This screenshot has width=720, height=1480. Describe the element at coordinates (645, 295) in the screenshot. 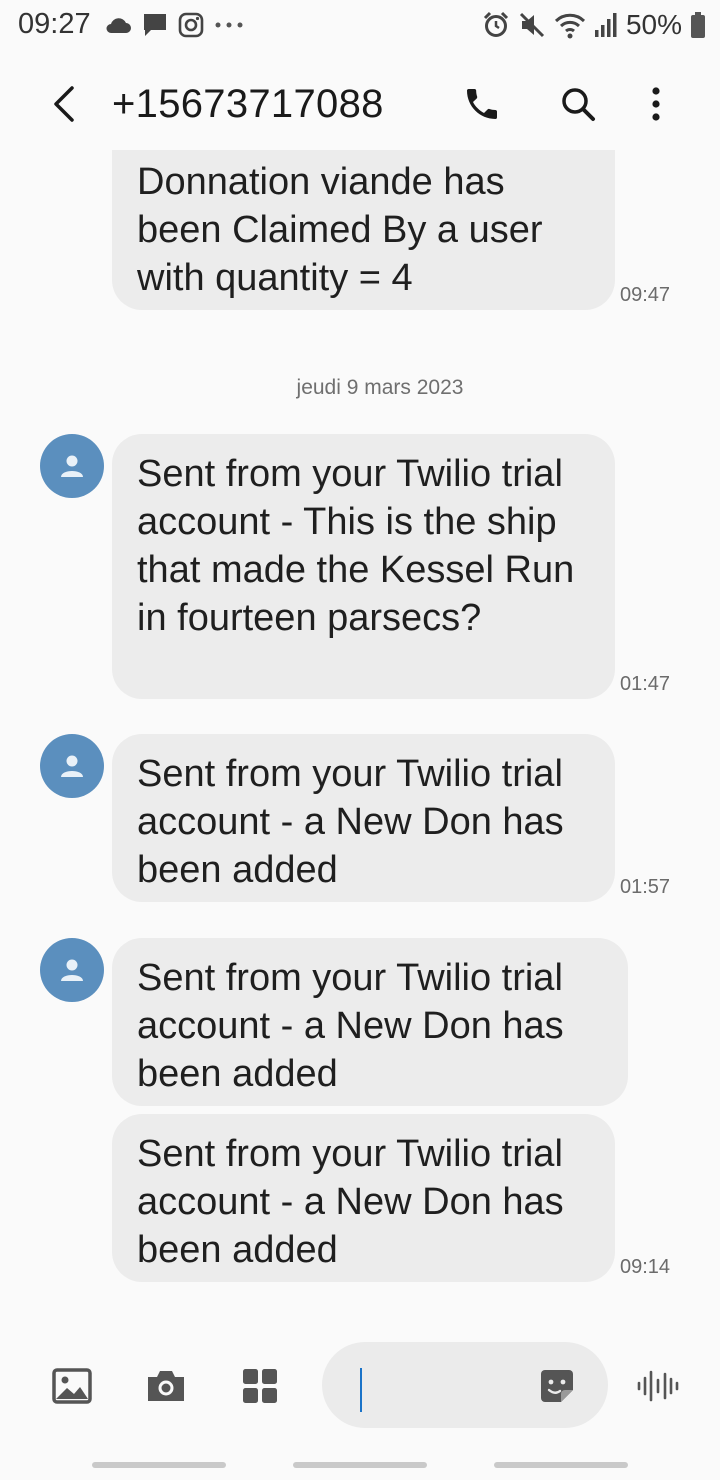

I see `message-time: 09:47` at that location.